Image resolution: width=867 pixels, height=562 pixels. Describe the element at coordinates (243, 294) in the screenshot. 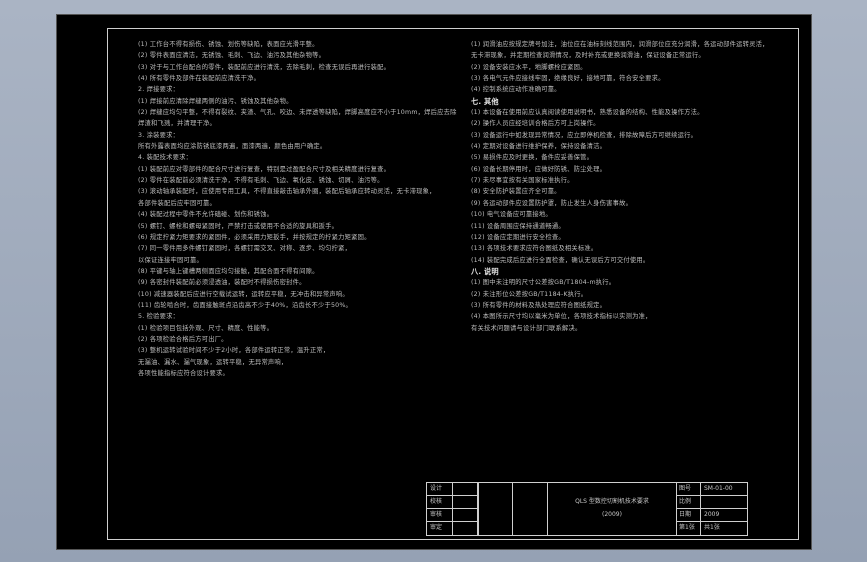

I see `note-line: (10) 减速器装配后应进行空载试运转，运转应平稳，无冲击和异常声响。` at that location.